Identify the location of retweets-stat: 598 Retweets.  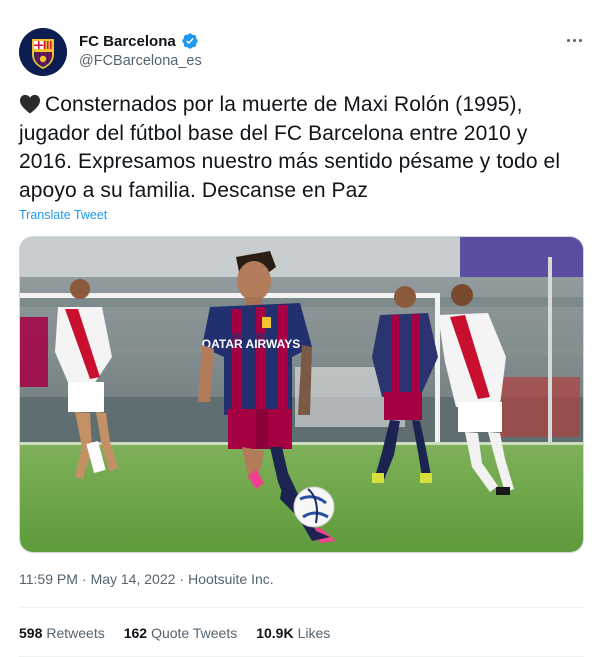
(62, 633).